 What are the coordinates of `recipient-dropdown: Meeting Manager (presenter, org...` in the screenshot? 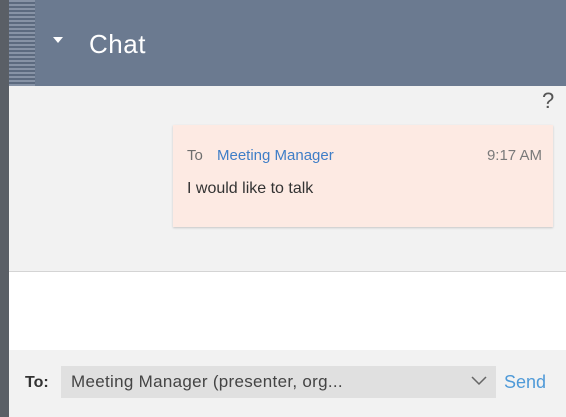 It's located at (278, 382).